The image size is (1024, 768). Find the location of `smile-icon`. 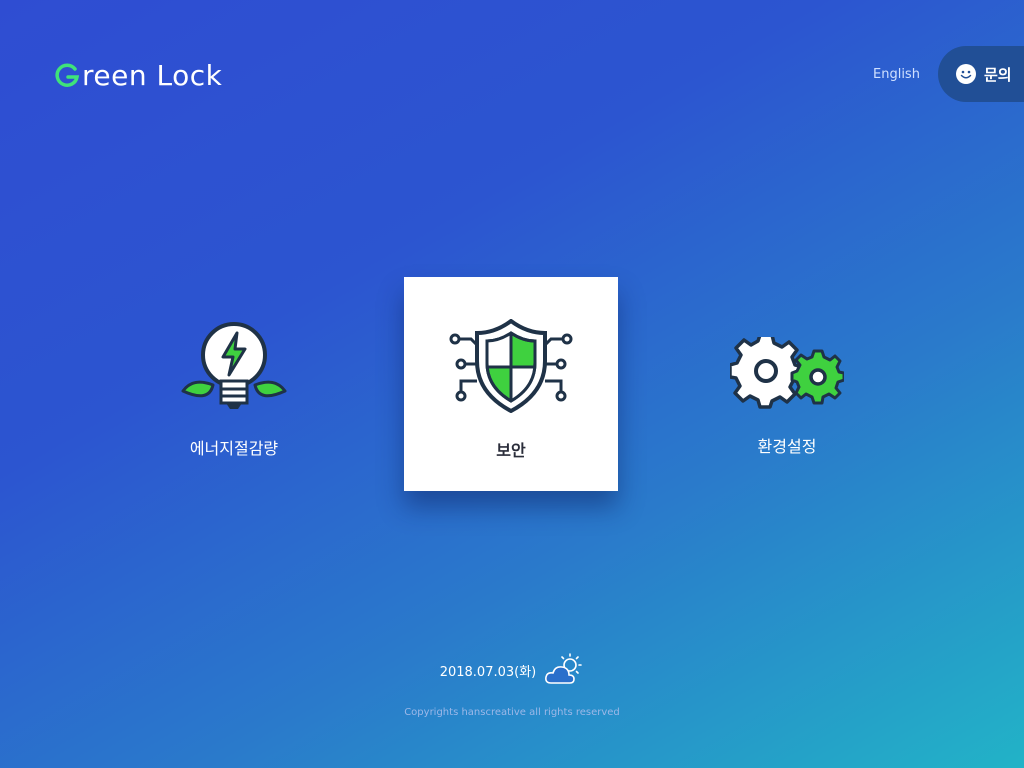

smile-icon is located at coordinates (966, 74).